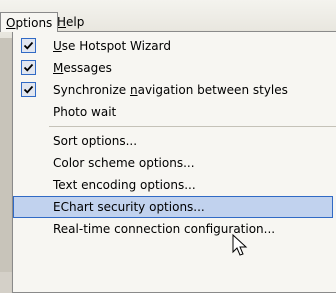  I want to click on menu-item-use-hotspot-wizard: Use Hotspot Wizard, so click(174, 46).